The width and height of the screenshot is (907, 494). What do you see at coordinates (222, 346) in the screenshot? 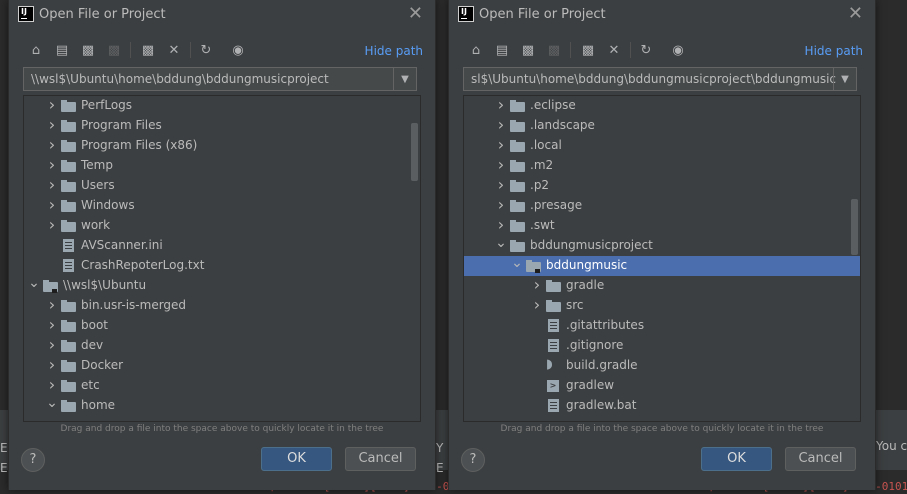
I see `tree-row: › dev` at bounding box center [222, 346].